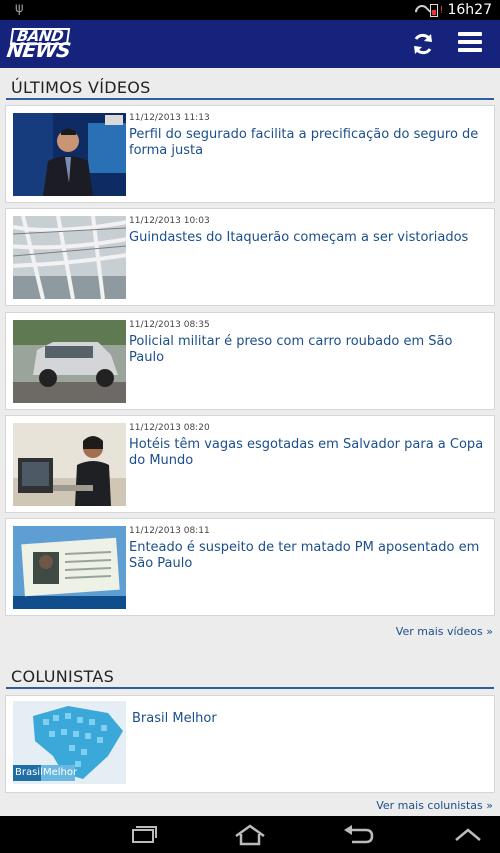 This screenshot has width=500, height=853. I want to click on more-videos-link: Ver mais vídeos », so click(444, 631).